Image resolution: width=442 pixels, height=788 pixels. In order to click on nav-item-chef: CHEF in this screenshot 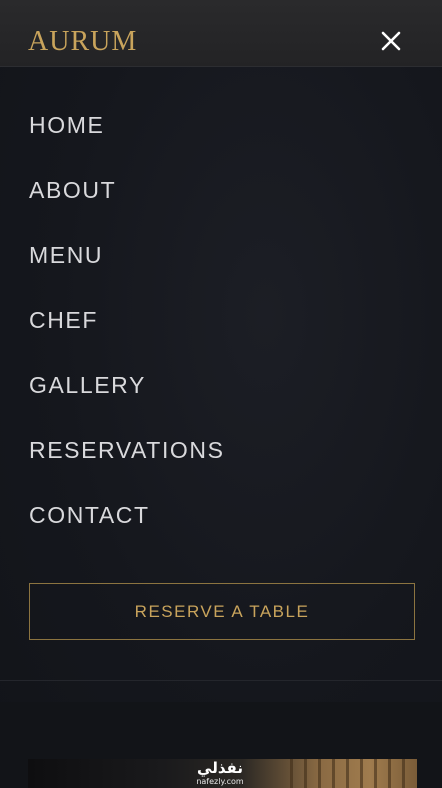, I will do `click(63, 320)`.